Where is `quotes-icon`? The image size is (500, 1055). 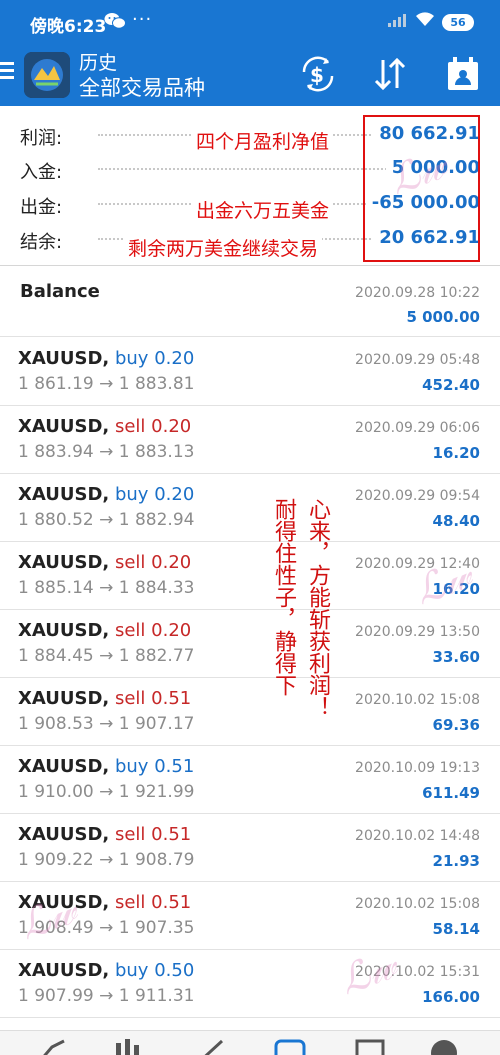 quotes-icon is located at coordinates (52, 1046).